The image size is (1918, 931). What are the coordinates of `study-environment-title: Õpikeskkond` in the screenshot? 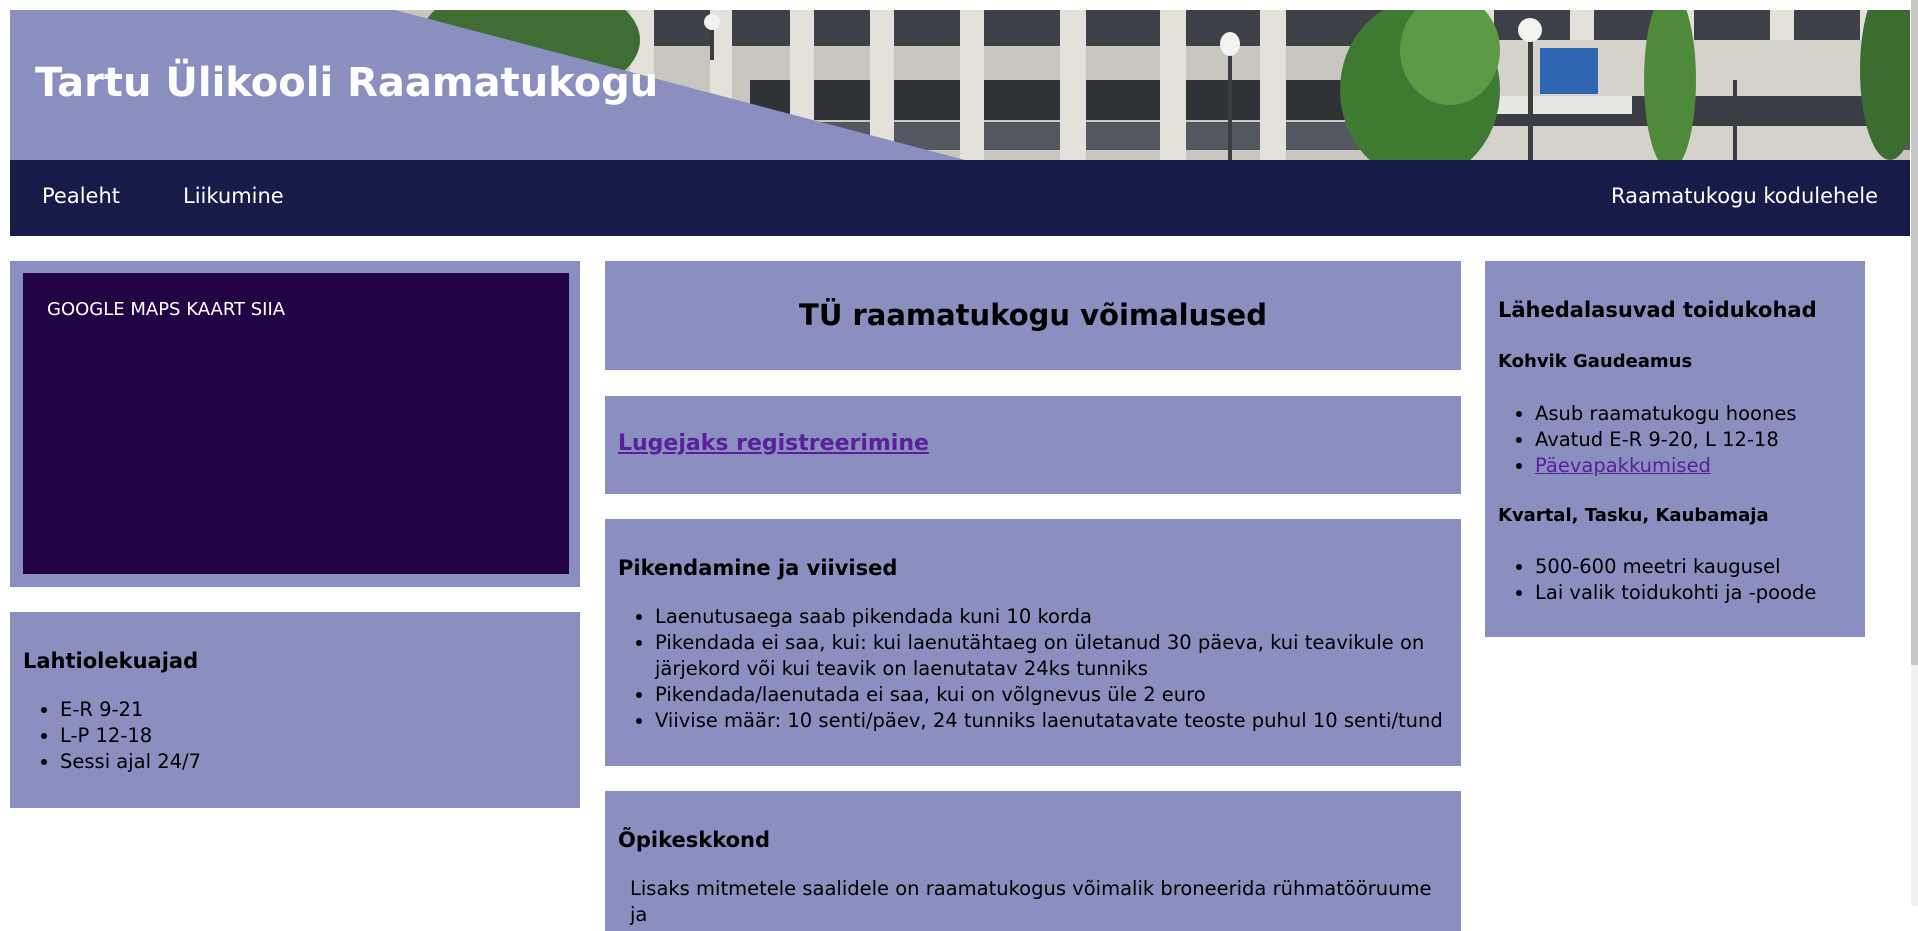 It's located at (694, 840).